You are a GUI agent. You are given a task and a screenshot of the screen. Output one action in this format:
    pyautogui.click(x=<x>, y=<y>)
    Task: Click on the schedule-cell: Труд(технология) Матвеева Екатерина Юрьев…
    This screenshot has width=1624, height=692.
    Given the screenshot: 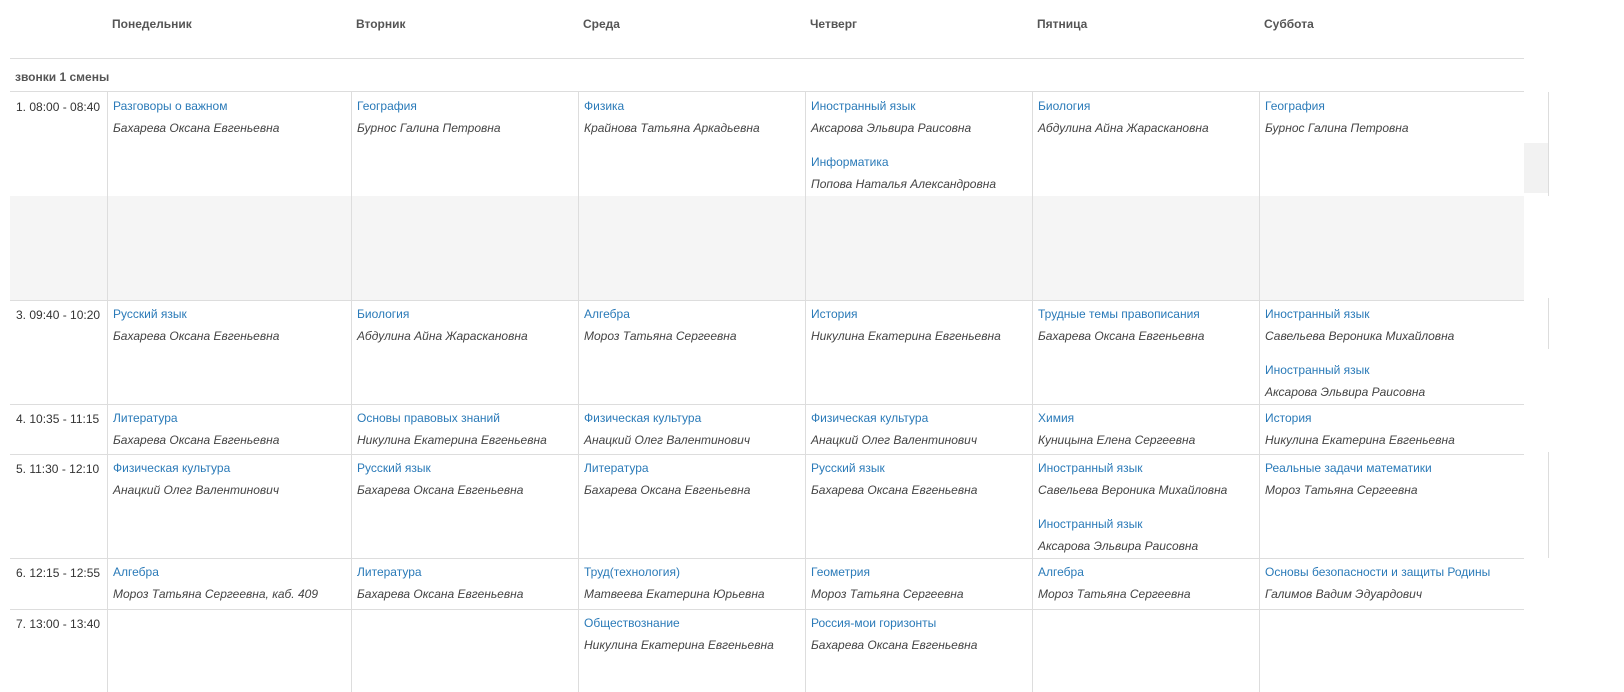 What is the action you would take?
    pyautogui.click(x=674, y=593)
    